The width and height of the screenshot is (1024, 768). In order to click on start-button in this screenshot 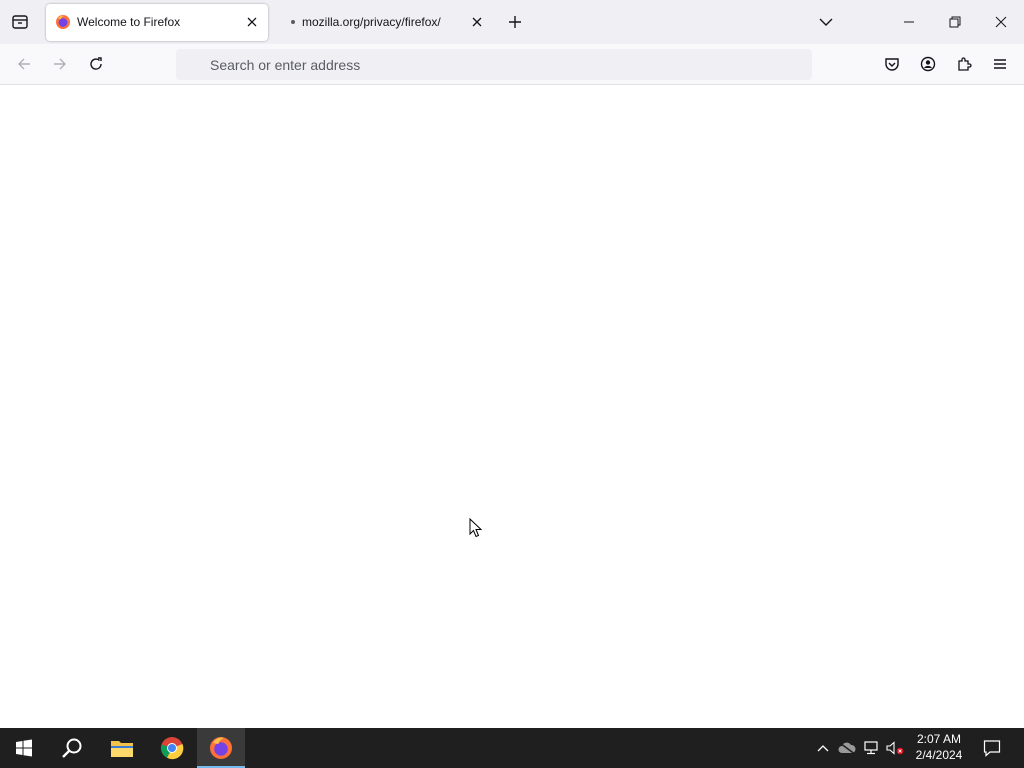, I will do `click(24, 748)`.